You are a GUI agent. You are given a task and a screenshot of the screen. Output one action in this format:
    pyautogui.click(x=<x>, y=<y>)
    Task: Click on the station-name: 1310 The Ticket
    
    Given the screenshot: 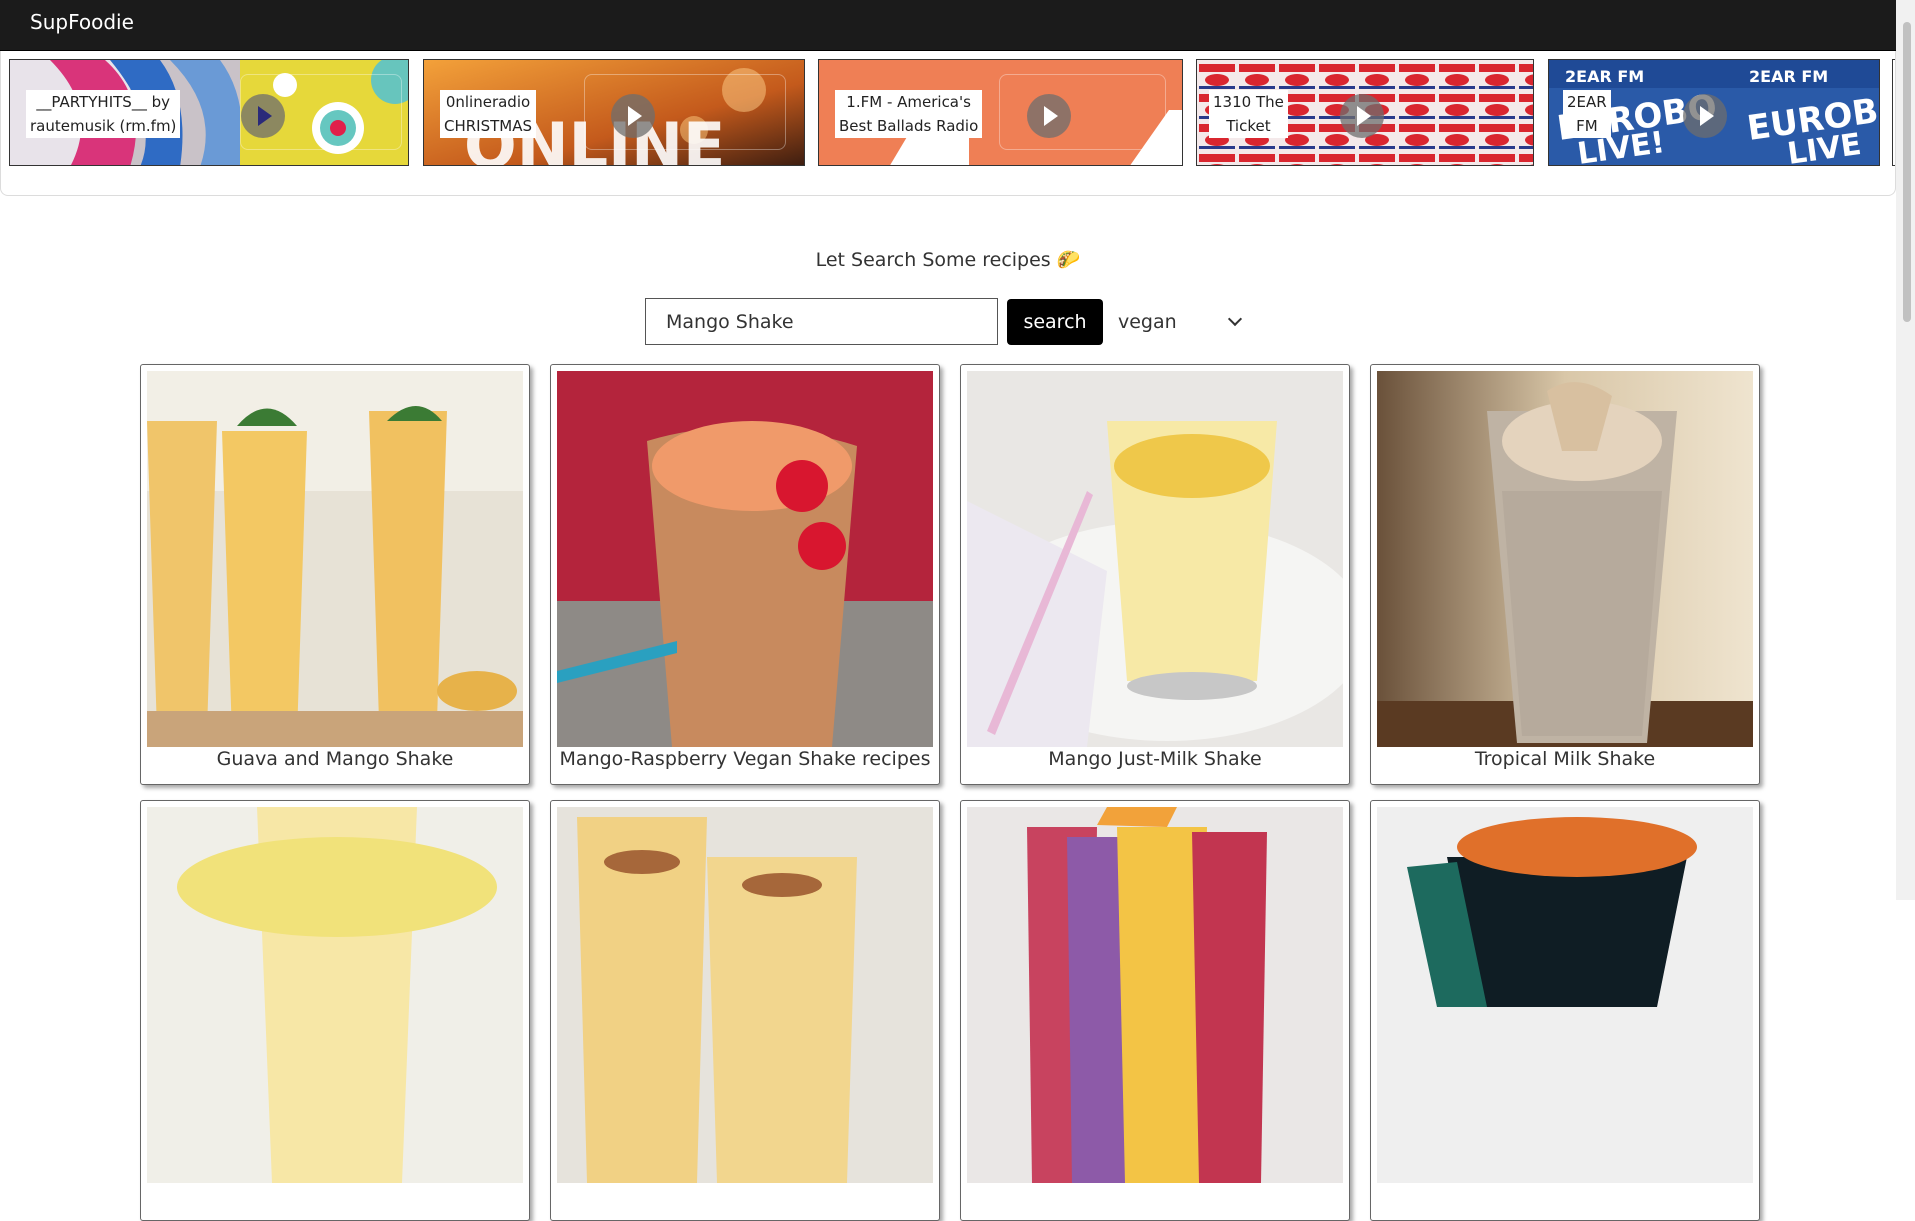 What is the action you would take?
    pyautogui.click(x=1248, y=114)
    